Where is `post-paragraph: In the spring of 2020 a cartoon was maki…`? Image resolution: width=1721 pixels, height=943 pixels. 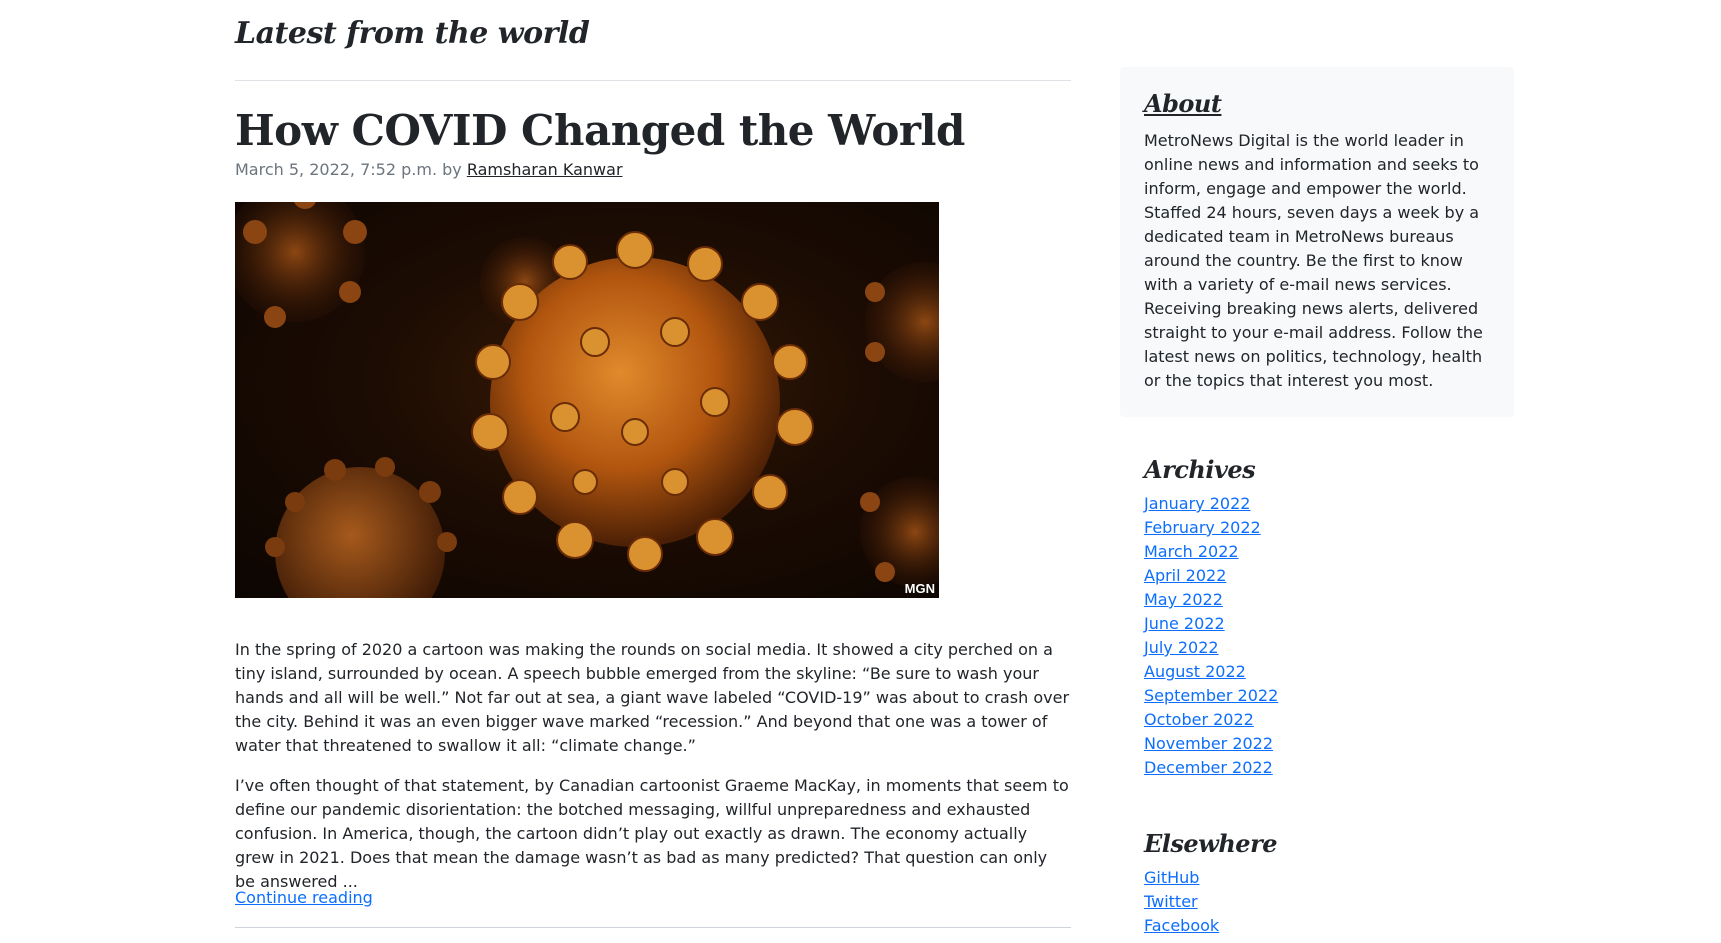 post-paragraph: In the spring of 2020 a cartoon was maki… is located at coordinates (652, 697).